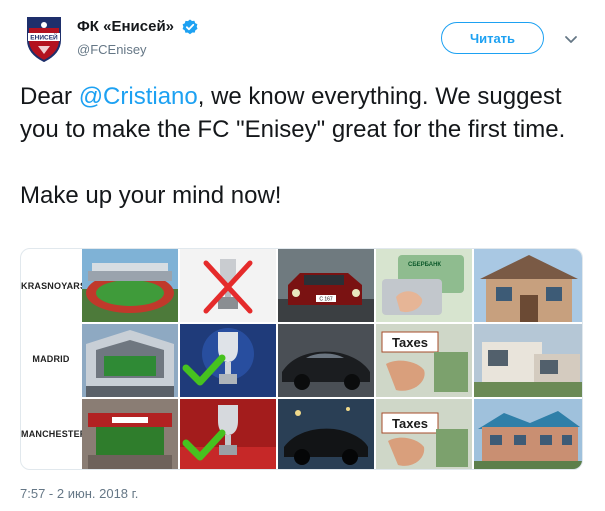  Describe the element at coordinates (125, 26) in the screenshot. I see `display-name: ФК «Енисей»` at that location.